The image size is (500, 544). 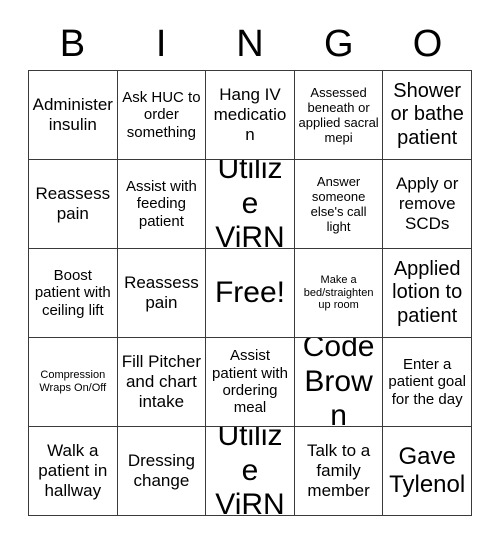 I want to click on bingo-cell-label: Gave Tylenol, so click(x=427, y=470).